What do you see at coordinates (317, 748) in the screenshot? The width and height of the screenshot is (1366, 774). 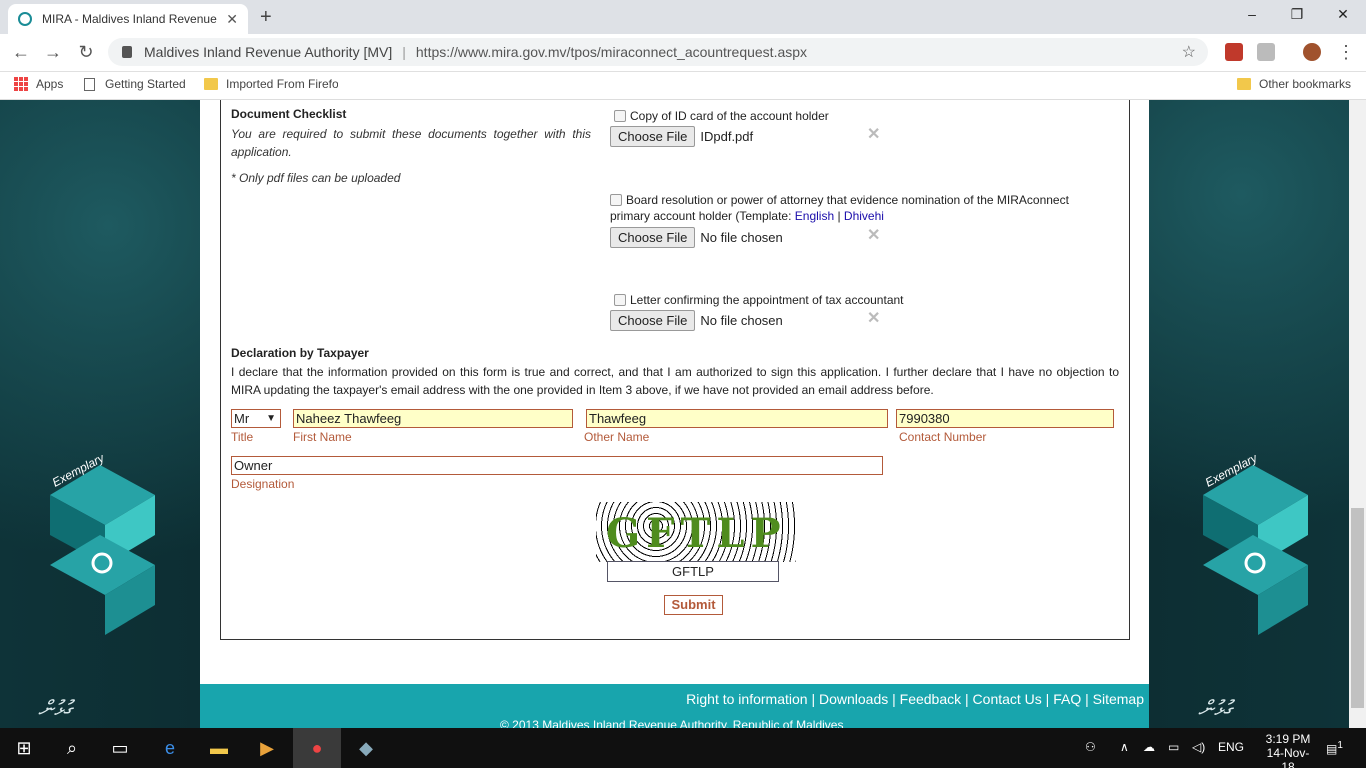 I see `chrome-icon: ●` at bounding box center [317, 748].